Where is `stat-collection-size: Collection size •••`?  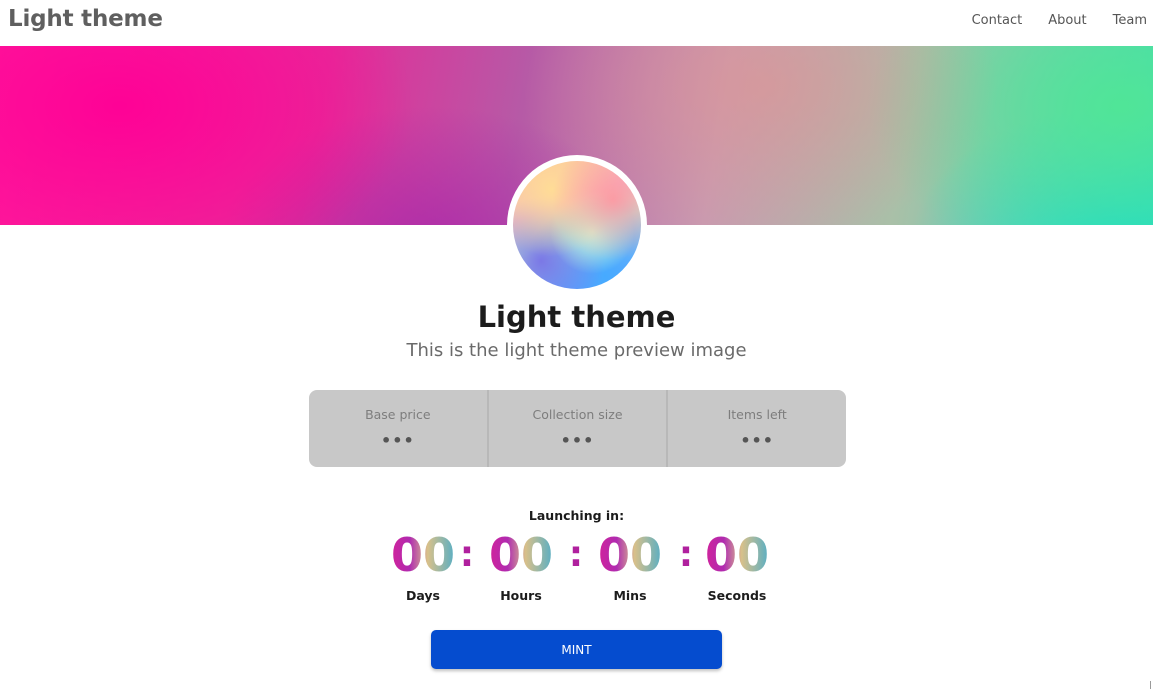
stat-collection-size: Collection size ••• is located at coordinates (576, 428).